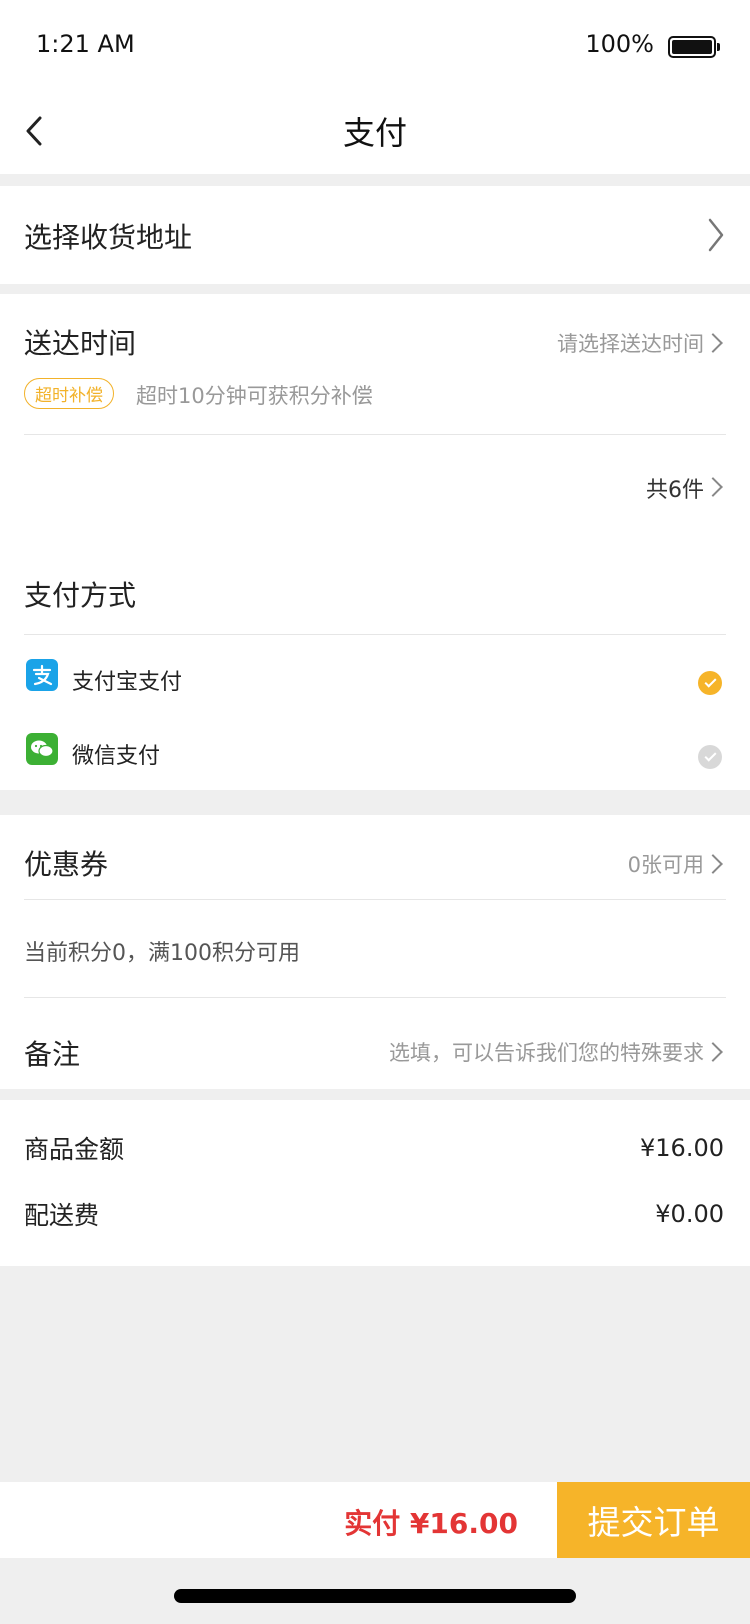 Image resolution: width=750 pixels, height=1624 pixels. I want to click on payment-option-label: 支付宝支付, so click(127, 682).